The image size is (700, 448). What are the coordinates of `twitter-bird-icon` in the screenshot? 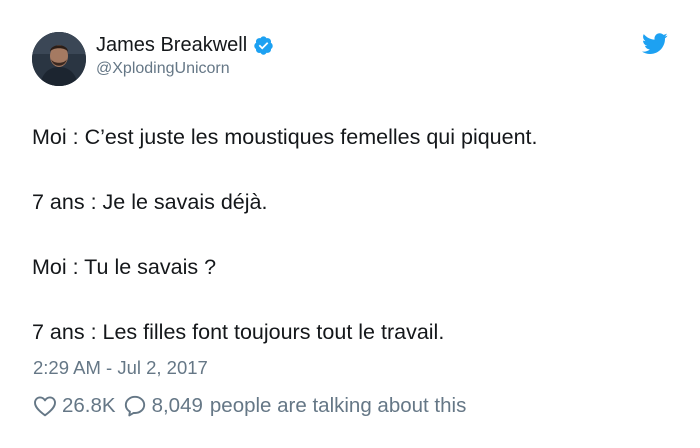 It's located at (655, 44).